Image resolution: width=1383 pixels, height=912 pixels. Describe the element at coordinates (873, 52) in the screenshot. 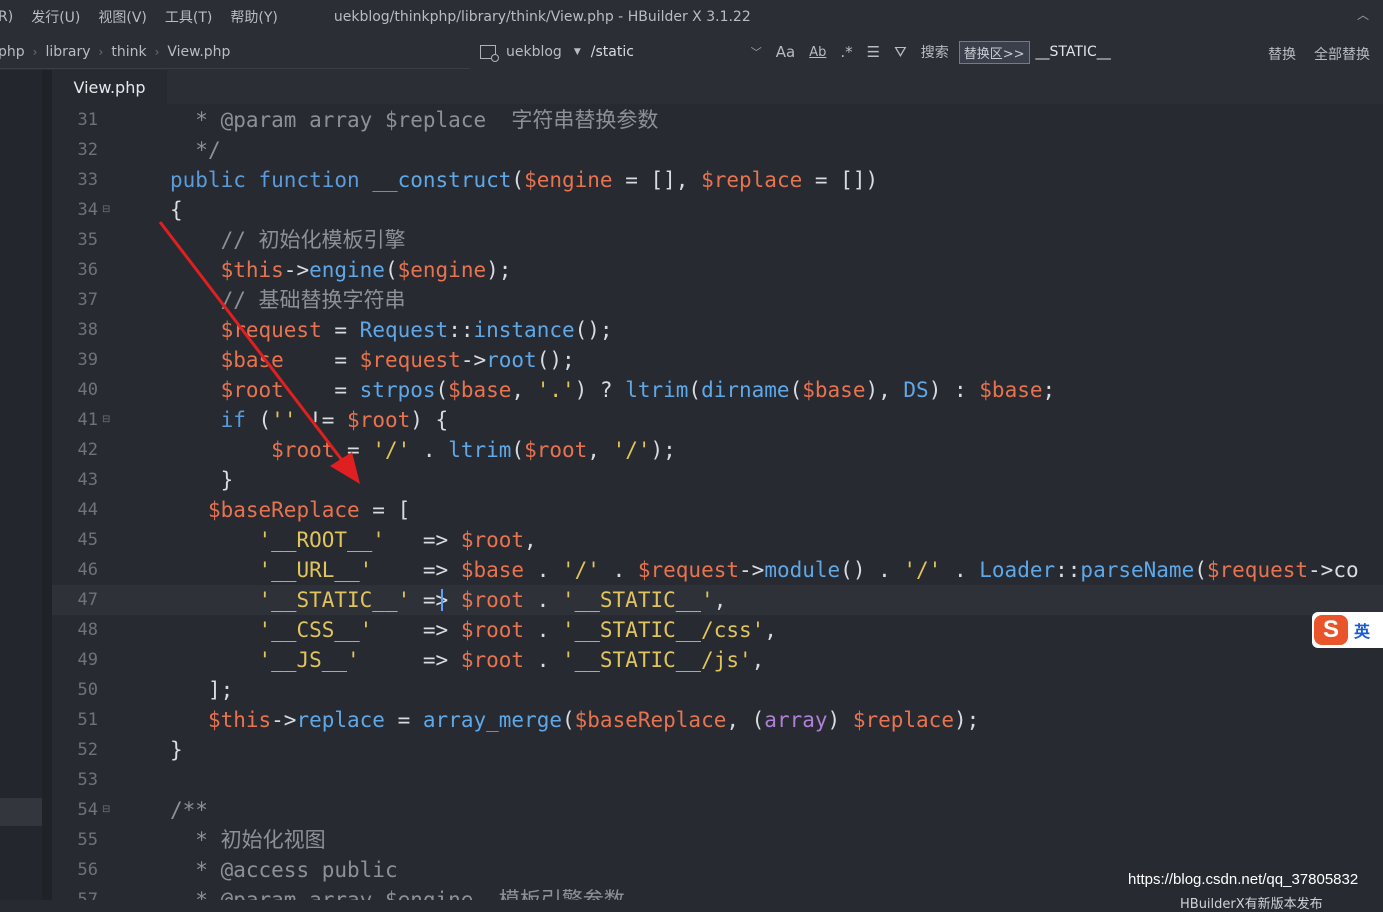

I see `align-lines-icon: ☰` at that location.